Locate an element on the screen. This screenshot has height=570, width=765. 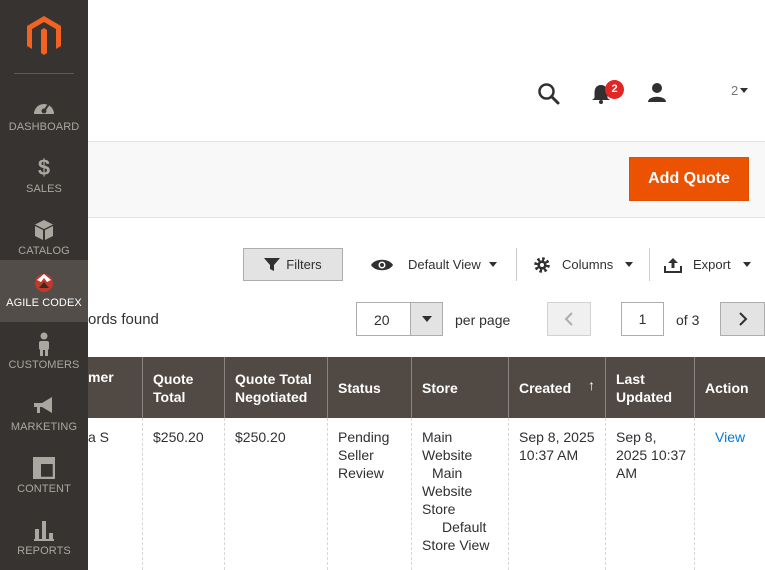
previous-page-button is located at coordinates (569, 319).